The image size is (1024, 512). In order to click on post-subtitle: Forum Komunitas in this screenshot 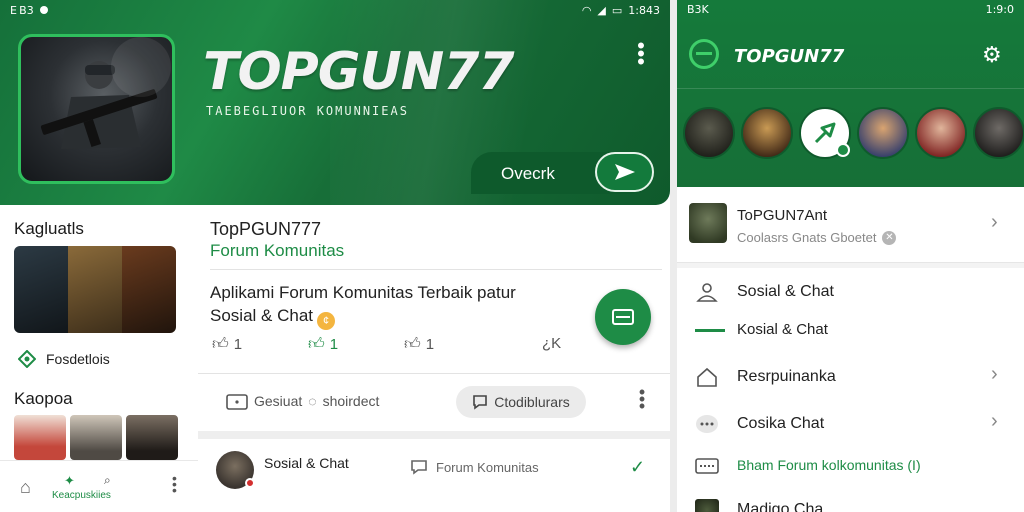, I will do `click(277, 251)`.